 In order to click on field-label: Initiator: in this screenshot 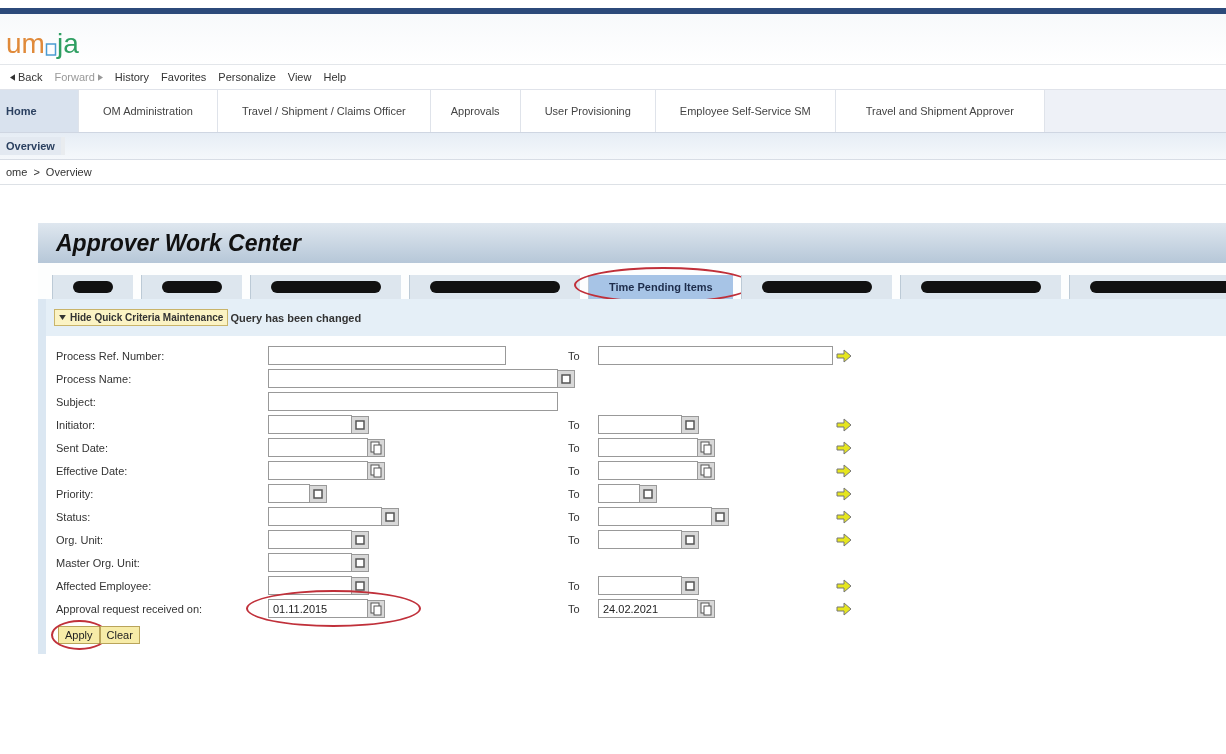, I will do `click(76, 424)`.